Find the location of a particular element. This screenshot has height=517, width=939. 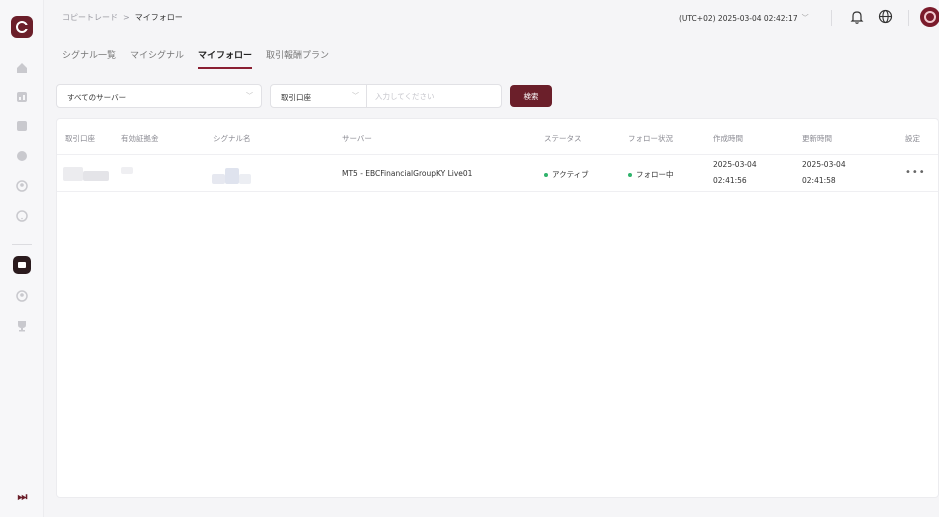

breadcrumb: コピートレード > マイフォロー is located at coordinates (122, 17).